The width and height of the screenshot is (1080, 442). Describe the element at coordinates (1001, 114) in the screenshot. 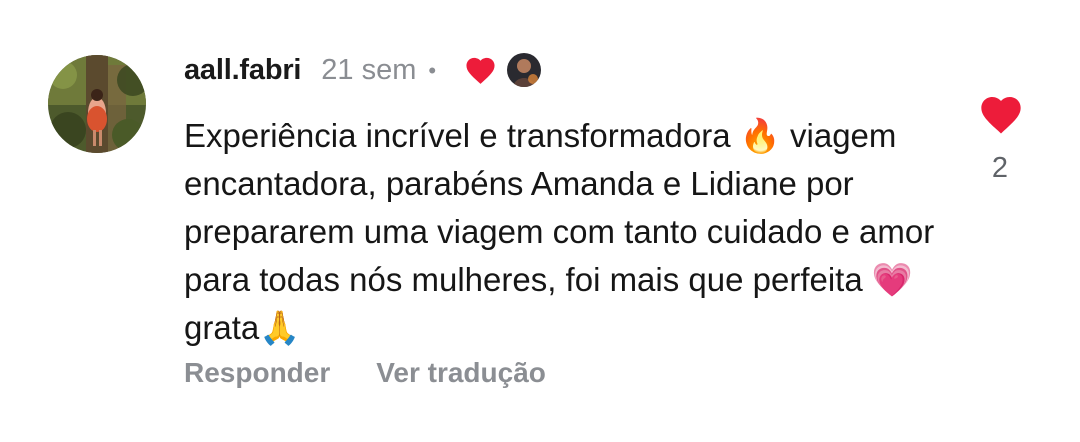

I see `like-heart-icon` at that location.